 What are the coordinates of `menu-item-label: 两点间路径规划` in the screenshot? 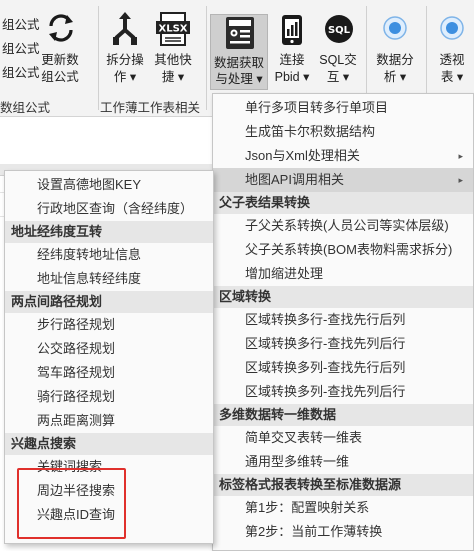 It's located at (57, 301).